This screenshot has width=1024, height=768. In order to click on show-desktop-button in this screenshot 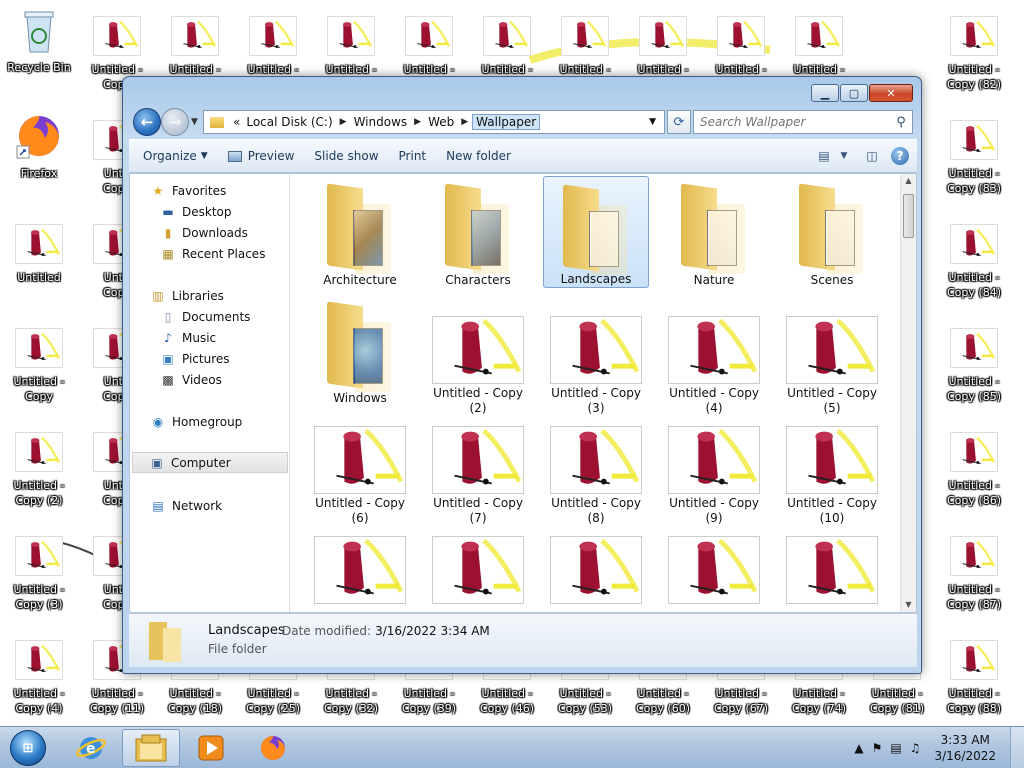, I will do `click(1017, 747)`.